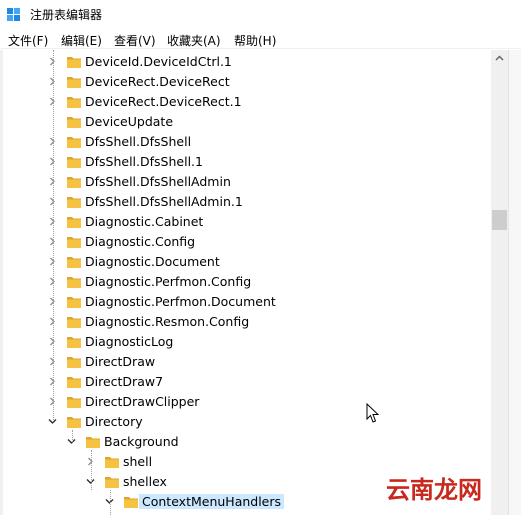  What do you see at coordinates (245, 122) in the screenshot?
I see `tree-item: DeviceUpdate` at bounding box center [245, 122].